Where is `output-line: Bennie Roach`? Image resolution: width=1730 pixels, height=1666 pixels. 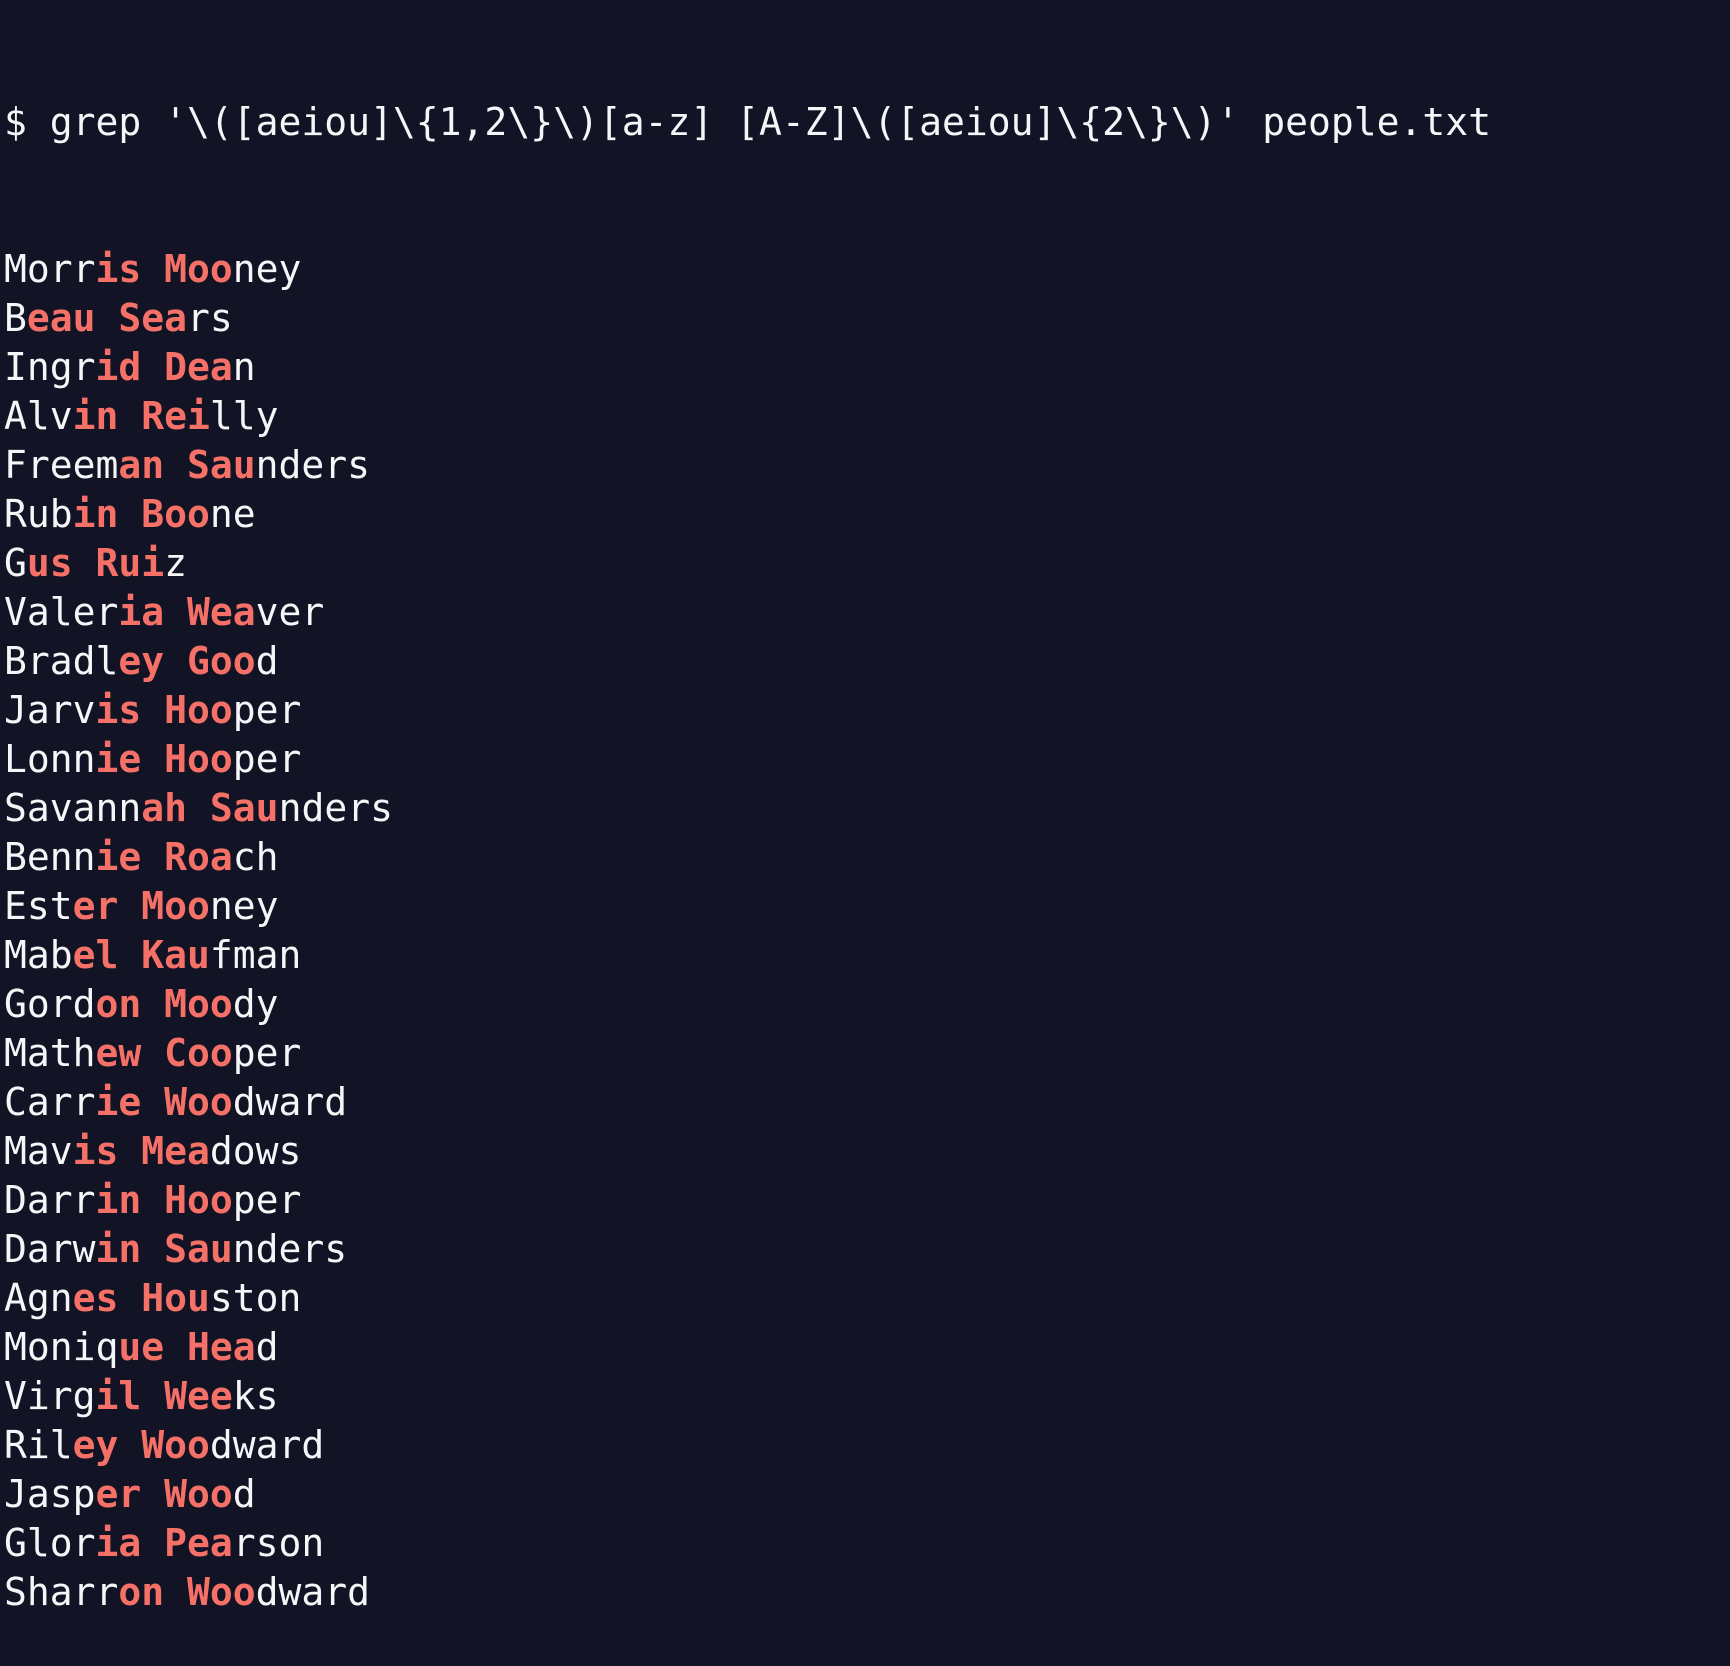
output-line: Bennie Roach is located at coordinates (864, 857).